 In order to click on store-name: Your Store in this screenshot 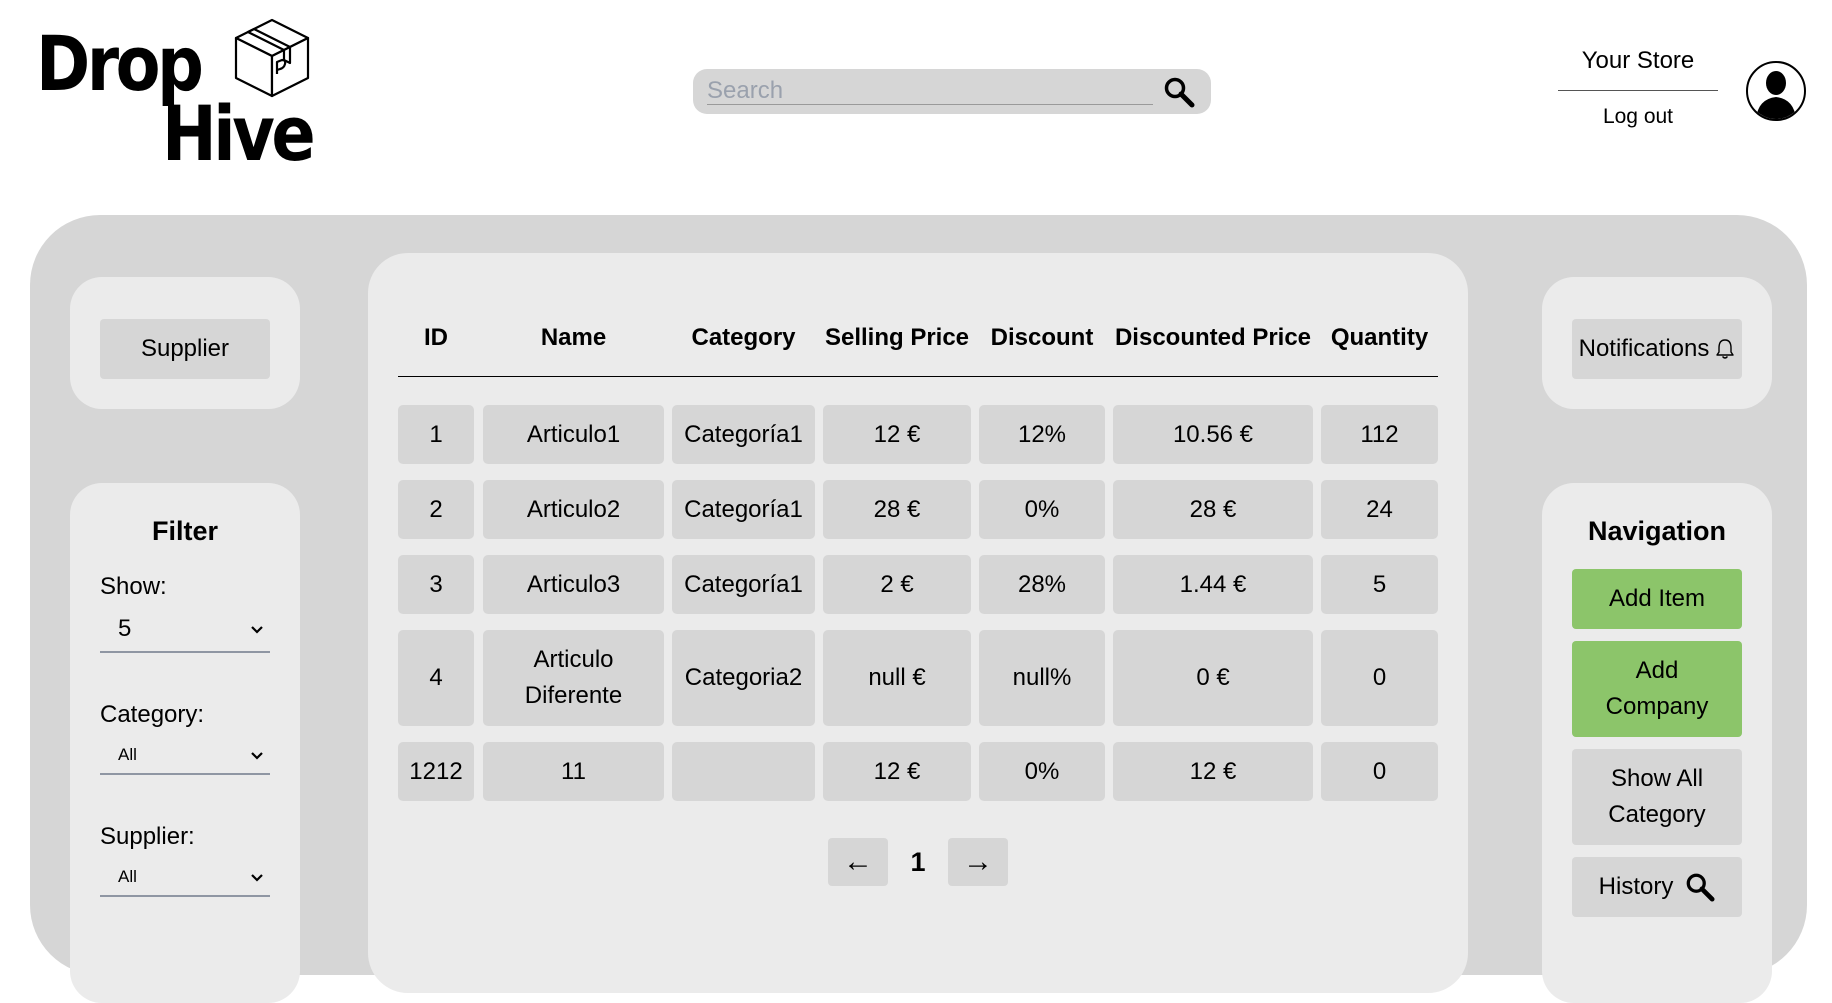, I will do `click(1638, 67)`.